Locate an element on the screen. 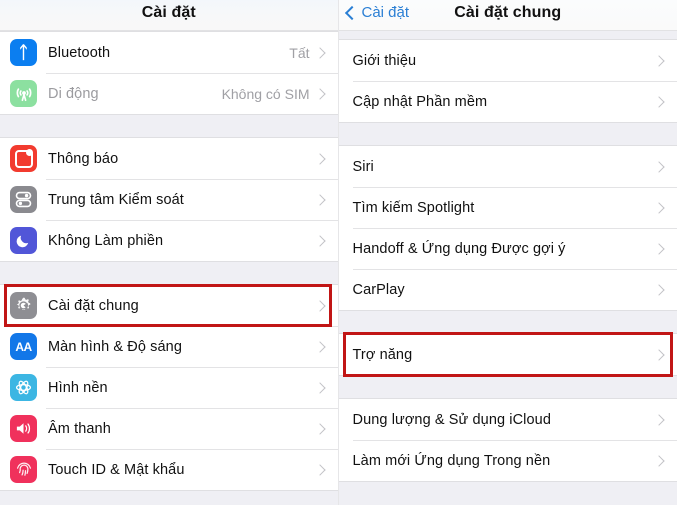 The width and height of the screenshot is (677, 505). row-label: Âm thanh is located at coordinates (79, 428).